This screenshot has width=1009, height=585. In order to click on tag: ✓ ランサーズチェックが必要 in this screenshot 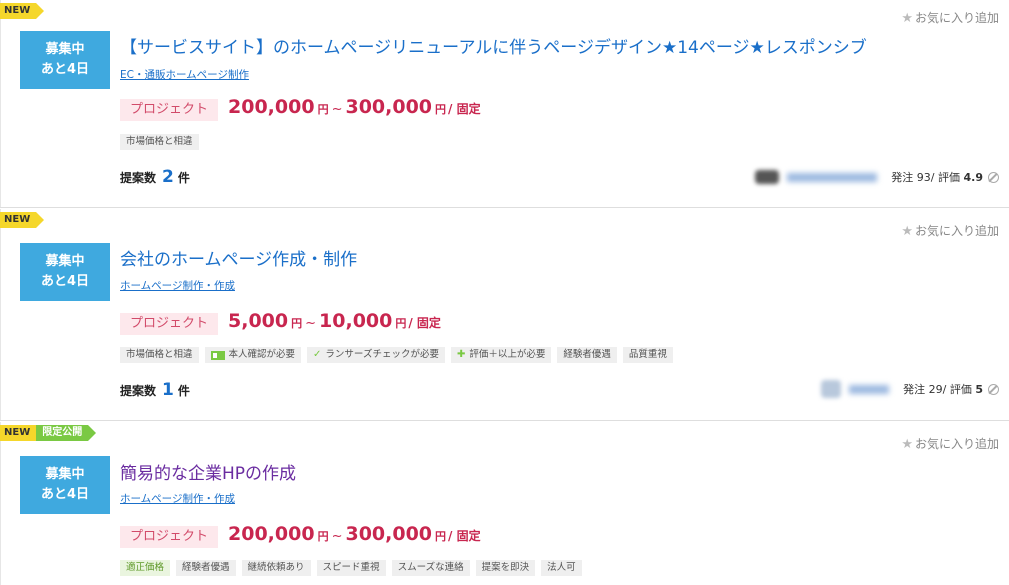, I will do `click(376, 355)`.